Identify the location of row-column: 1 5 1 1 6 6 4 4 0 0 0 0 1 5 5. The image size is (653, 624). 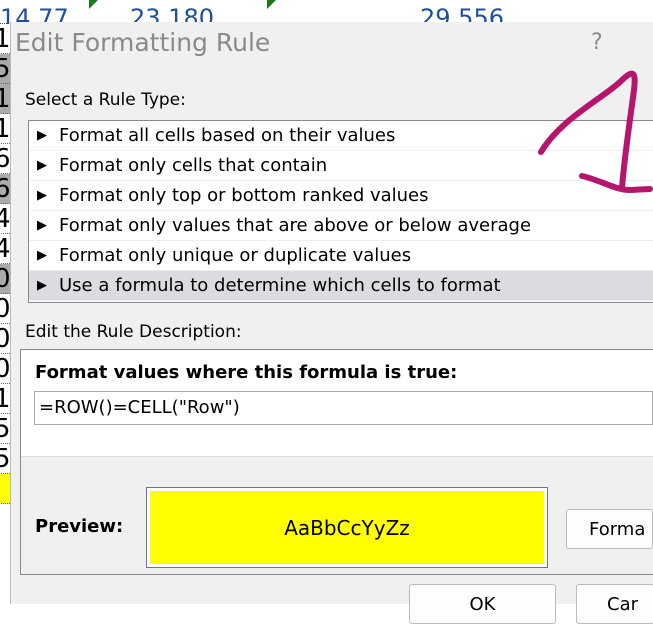
(5, 314).